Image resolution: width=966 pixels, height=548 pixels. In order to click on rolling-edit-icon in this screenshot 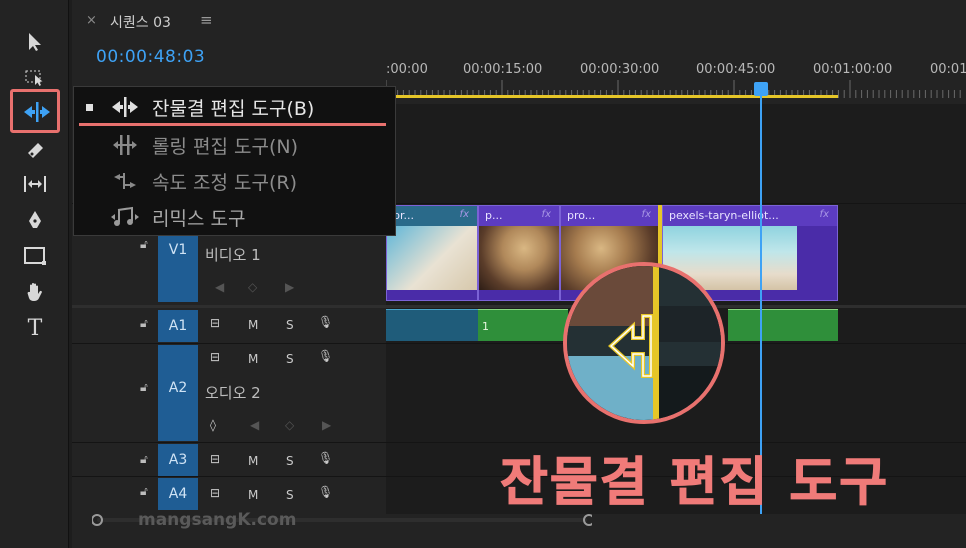, I will do `click(125, 145)`.